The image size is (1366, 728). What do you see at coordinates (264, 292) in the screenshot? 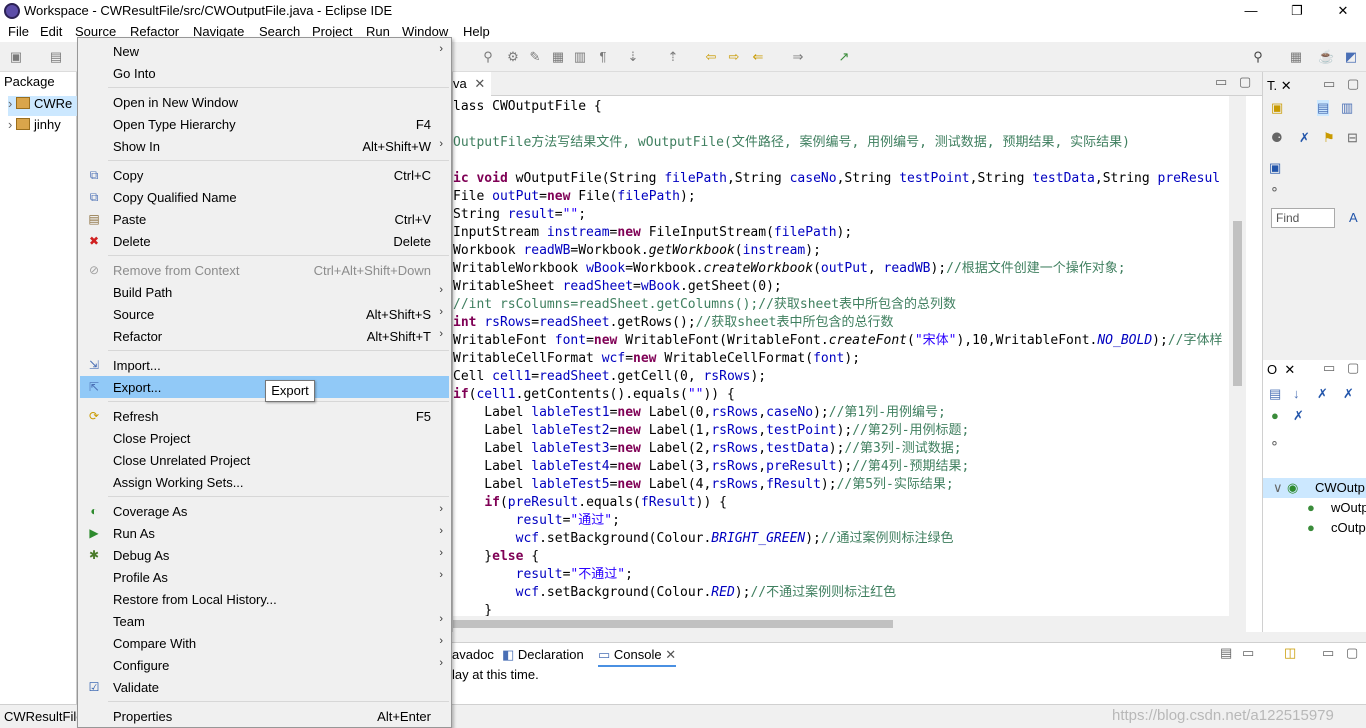
I see `menu-item-build-path: Build Path ›` at bounding box center [264, 292].